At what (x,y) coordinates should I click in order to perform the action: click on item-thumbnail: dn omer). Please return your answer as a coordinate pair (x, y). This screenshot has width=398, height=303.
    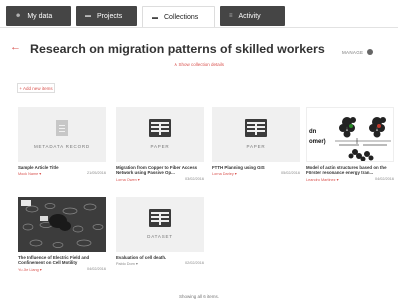
    Looking at the image, I should click on (350, 134).